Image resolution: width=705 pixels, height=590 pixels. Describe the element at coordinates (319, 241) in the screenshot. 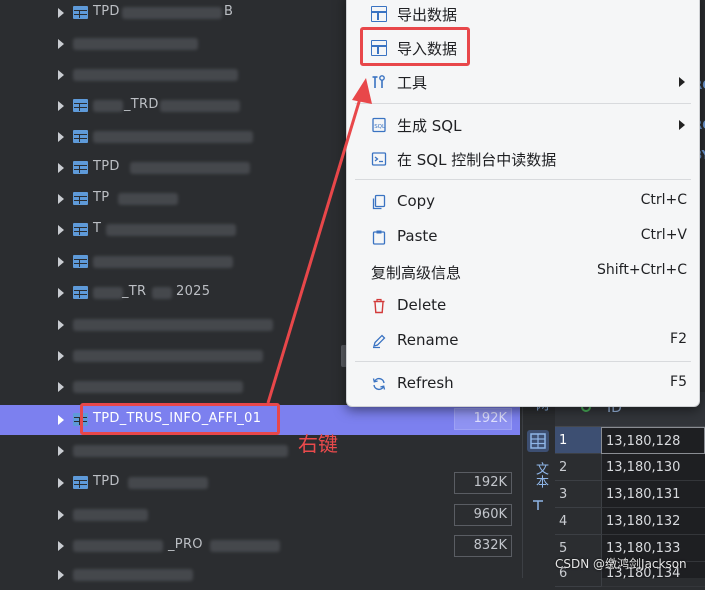

I see `annotation-arrow` at that location.